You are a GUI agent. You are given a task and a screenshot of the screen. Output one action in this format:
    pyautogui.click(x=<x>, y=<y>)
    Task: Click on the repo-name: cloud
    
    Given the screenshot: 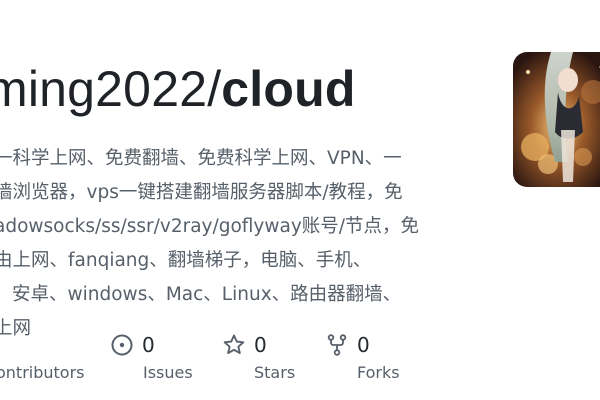 What is the action you would take?
    pyautogui.click(x=288, y=89)
    